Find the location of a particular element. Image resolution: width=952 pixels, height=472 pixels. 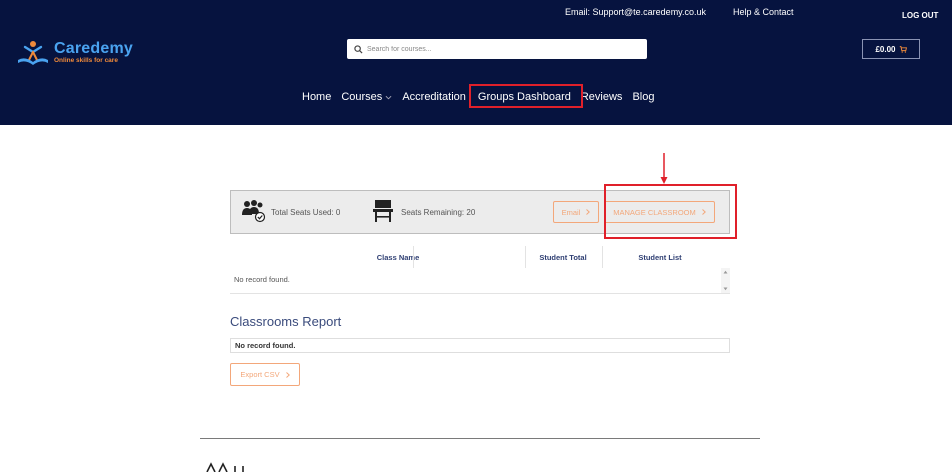

support-email-link: Email: Support@te.caredemy.co.uk is located at coordinates (635, 12).